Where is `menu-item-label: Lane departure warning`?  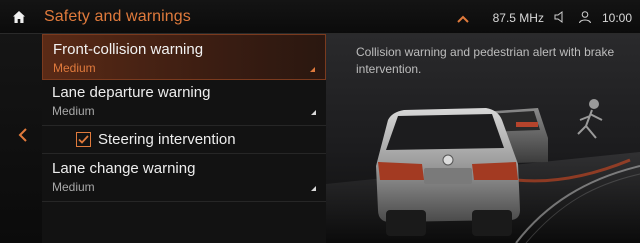
menu-item-label: Lane departure warning is located at coordinates (131, 92).